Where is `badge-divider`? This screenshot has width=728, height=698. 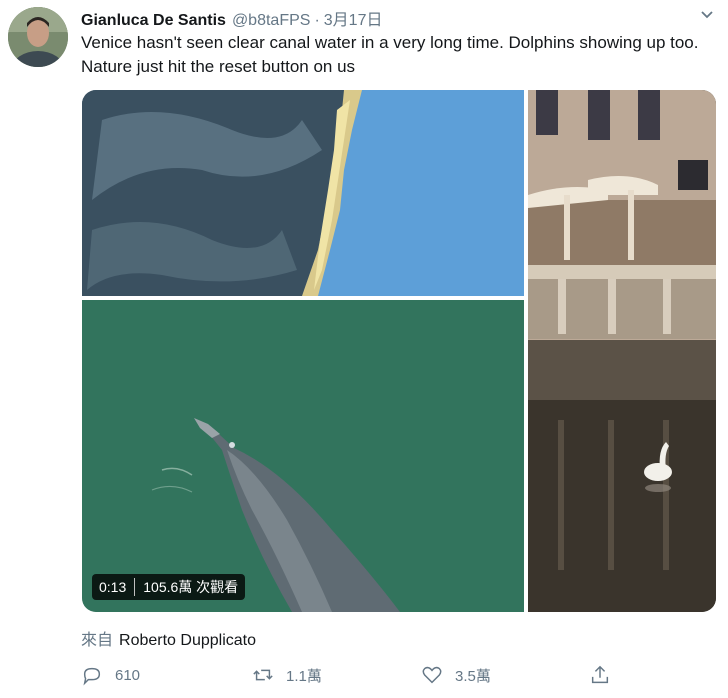 badge-divider is located at coordinates (135, 587).